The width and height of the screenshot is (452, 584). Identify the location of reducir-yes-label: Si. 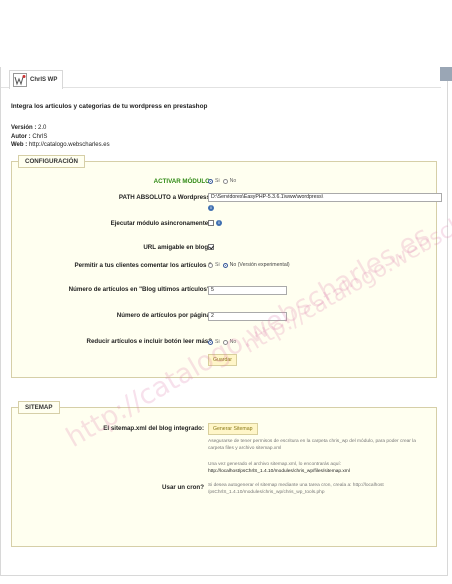
(217, 342).